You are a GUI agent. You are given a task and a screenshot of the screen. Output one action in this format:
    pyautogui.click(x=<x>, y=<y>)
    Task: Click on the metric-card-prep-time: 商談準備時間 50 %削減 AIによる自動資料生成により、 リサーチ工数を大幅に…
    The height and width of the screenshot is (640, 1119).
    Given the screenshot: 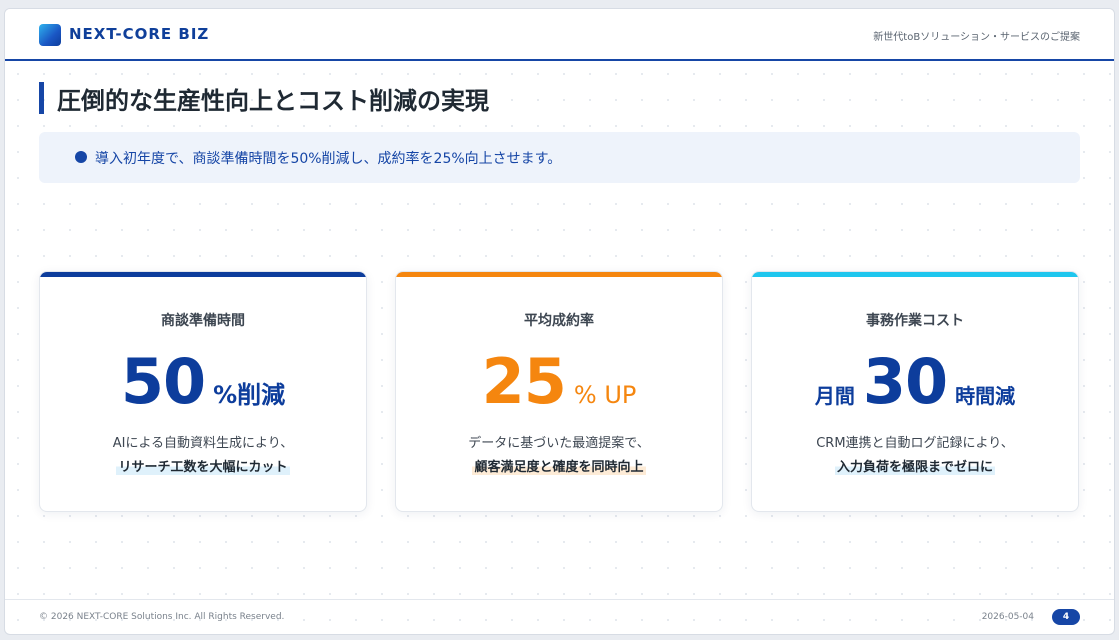 What is the action you would take?
    pyautogui.click(x=203, y=391)
    